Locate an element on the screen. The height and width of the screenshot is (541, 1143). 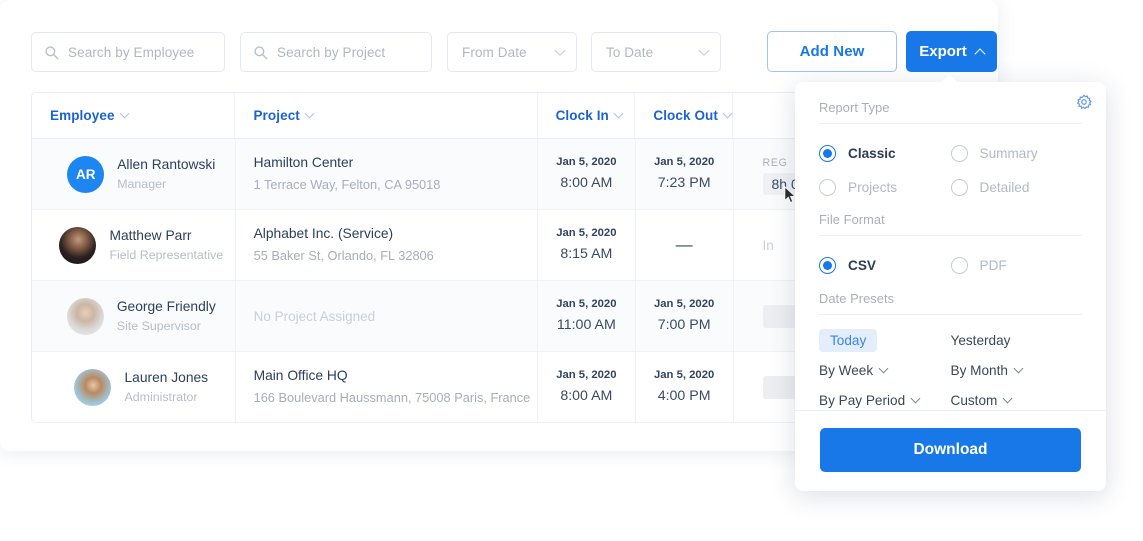
employee-cell: Lauren Jones Administrator is located at coordinates (134, 387).